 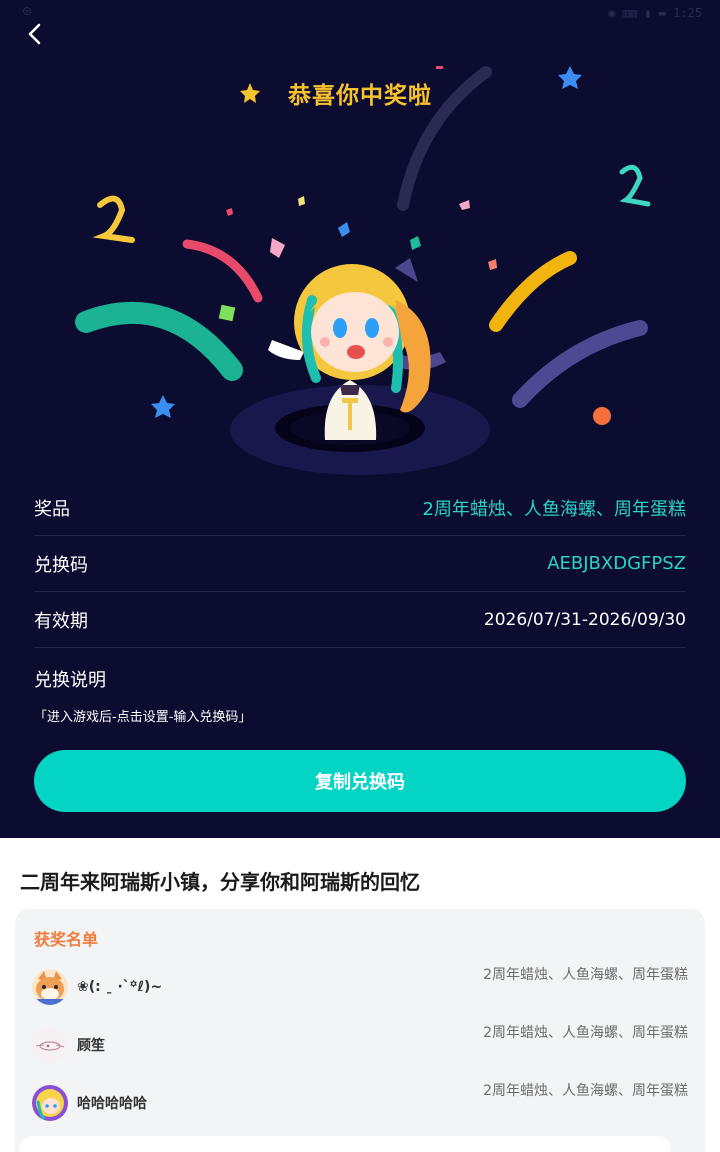 I want to click on winner-name: 顾笙, so click(x=91, y=1046).